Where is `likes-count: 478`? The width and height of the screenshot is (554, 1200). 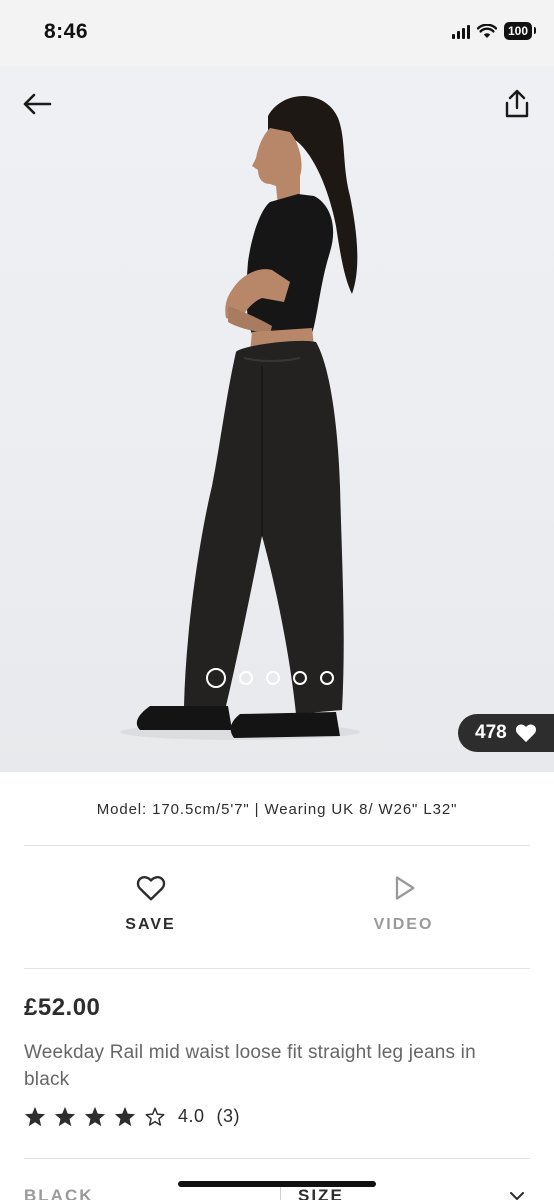 likes-count: 478 is located at coordinates (491, 732).